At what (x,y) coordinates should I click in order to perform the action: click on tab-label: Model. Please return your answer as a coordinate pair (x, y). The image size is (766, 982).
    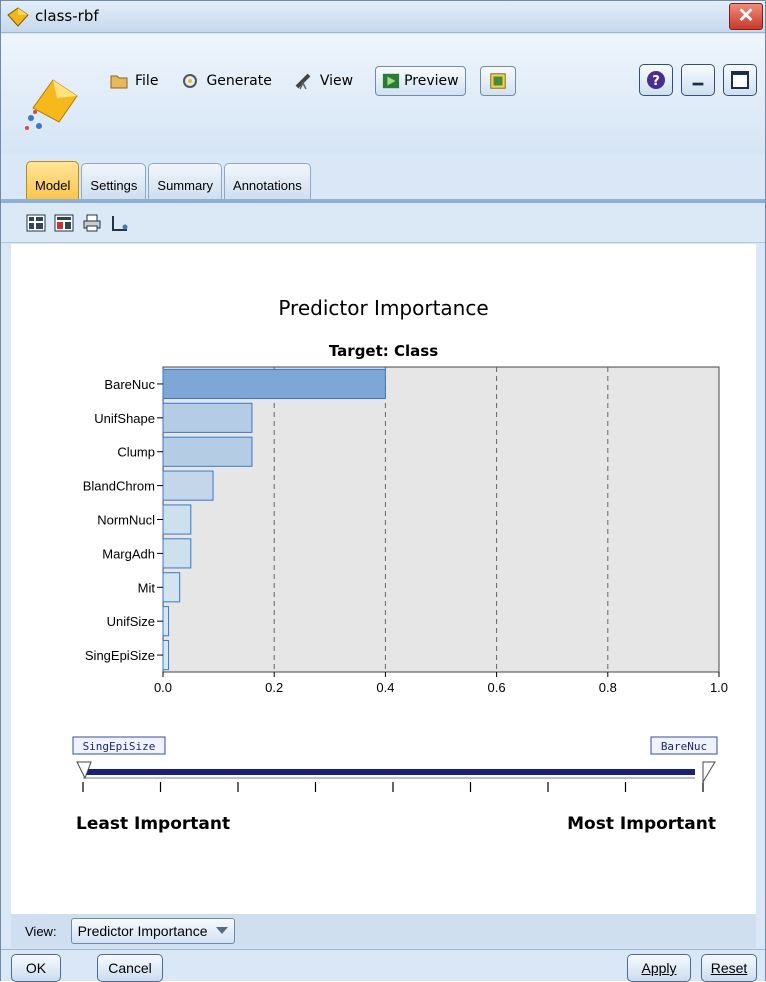
    Looking at the image, I should click on (53, 185).